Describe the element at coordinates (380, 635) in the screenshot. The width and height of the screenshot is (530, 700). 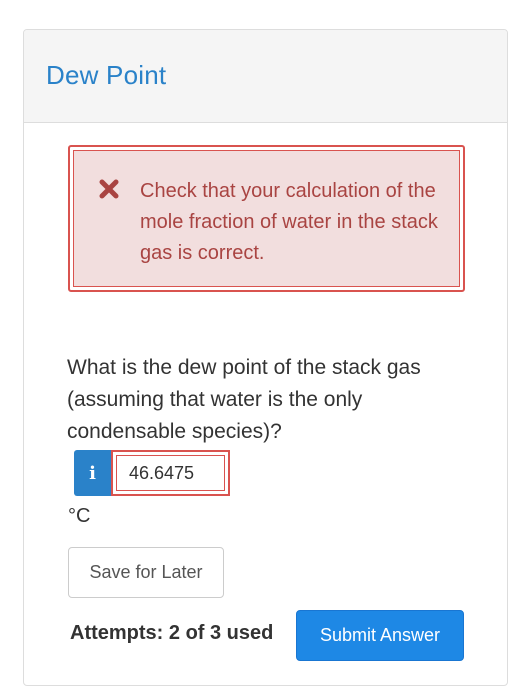
I see `submit-answer-button: Submit Answer` at that location.